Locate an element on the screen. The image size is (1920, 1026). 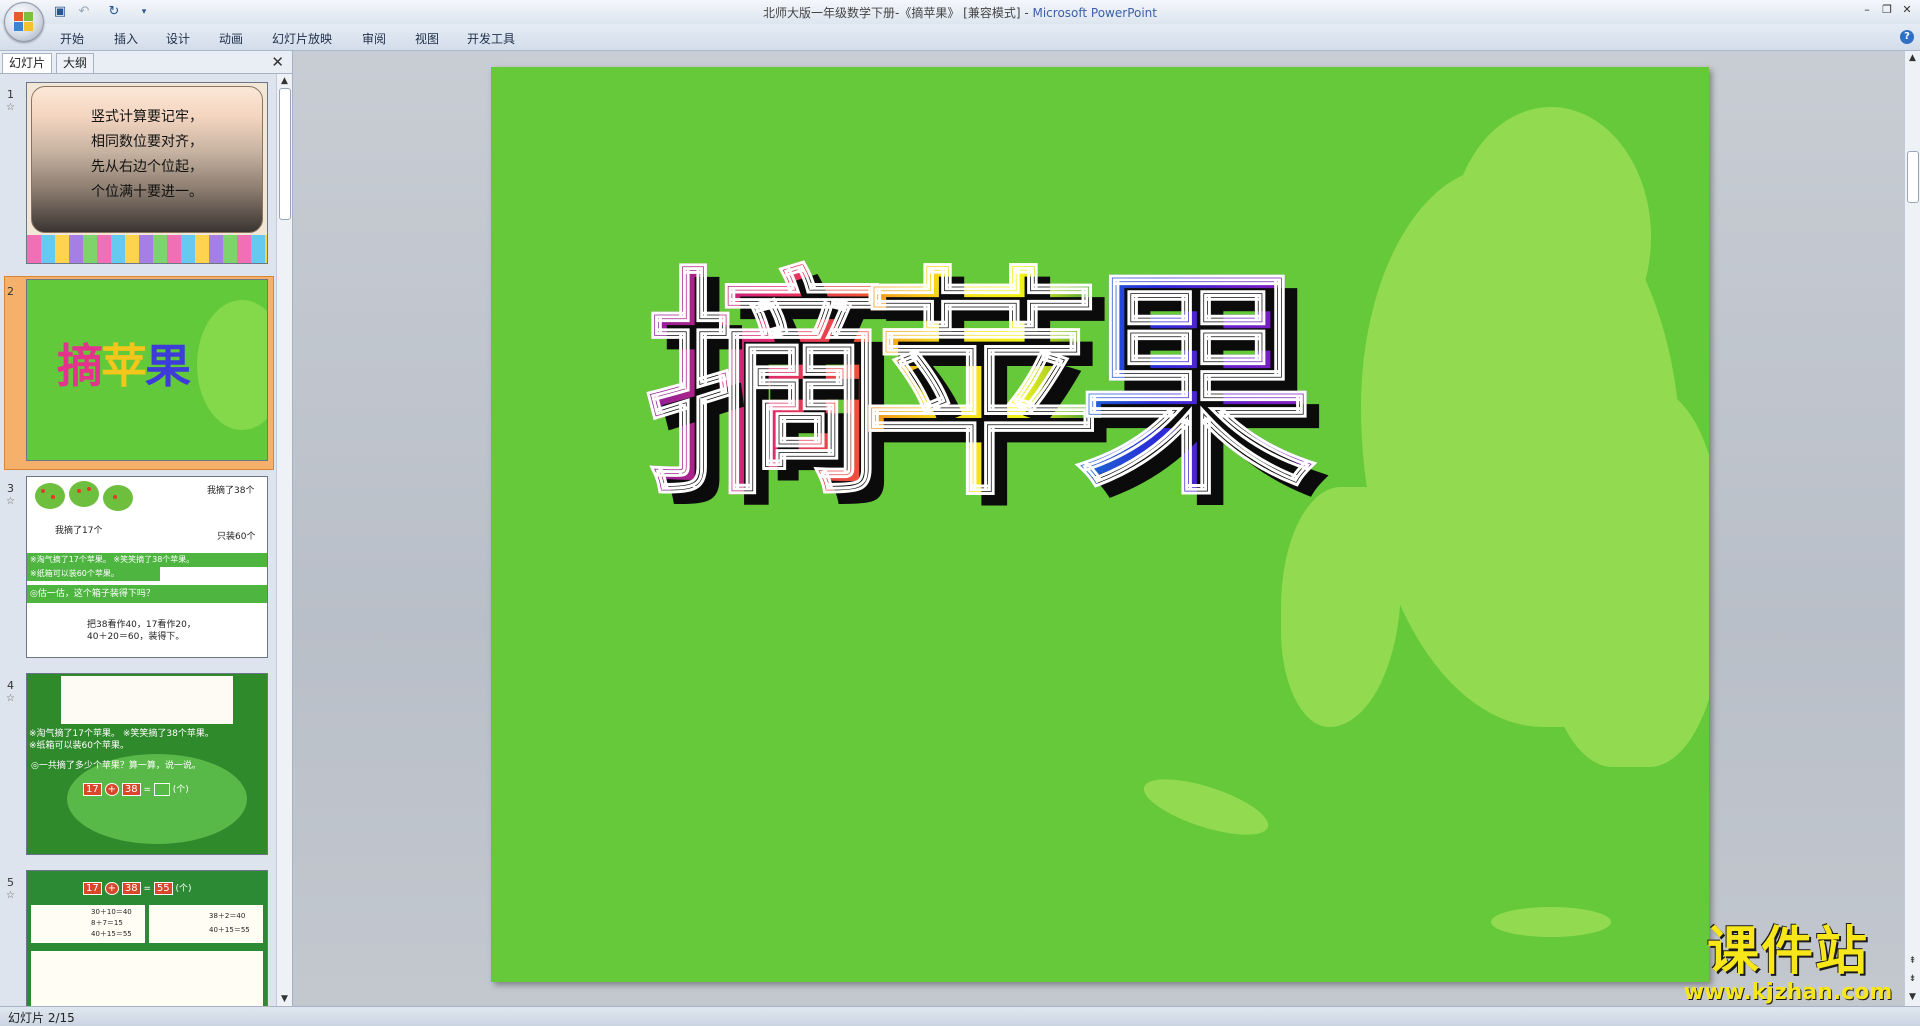
watermark: 课件站 www.kjzhan.com is located at coordinates (1788, 964).